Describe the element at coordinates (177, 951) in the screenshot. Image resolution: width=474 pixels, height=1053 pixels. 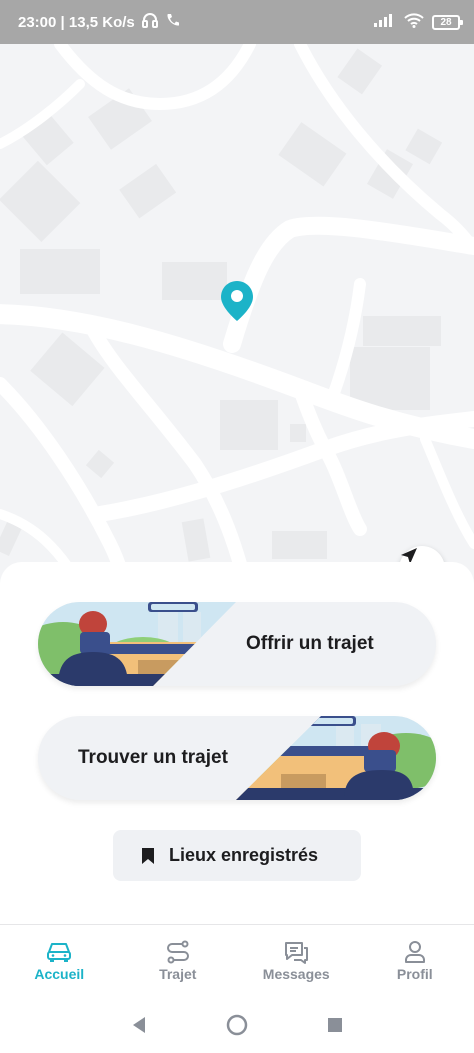
I see `route-icon` at that location.